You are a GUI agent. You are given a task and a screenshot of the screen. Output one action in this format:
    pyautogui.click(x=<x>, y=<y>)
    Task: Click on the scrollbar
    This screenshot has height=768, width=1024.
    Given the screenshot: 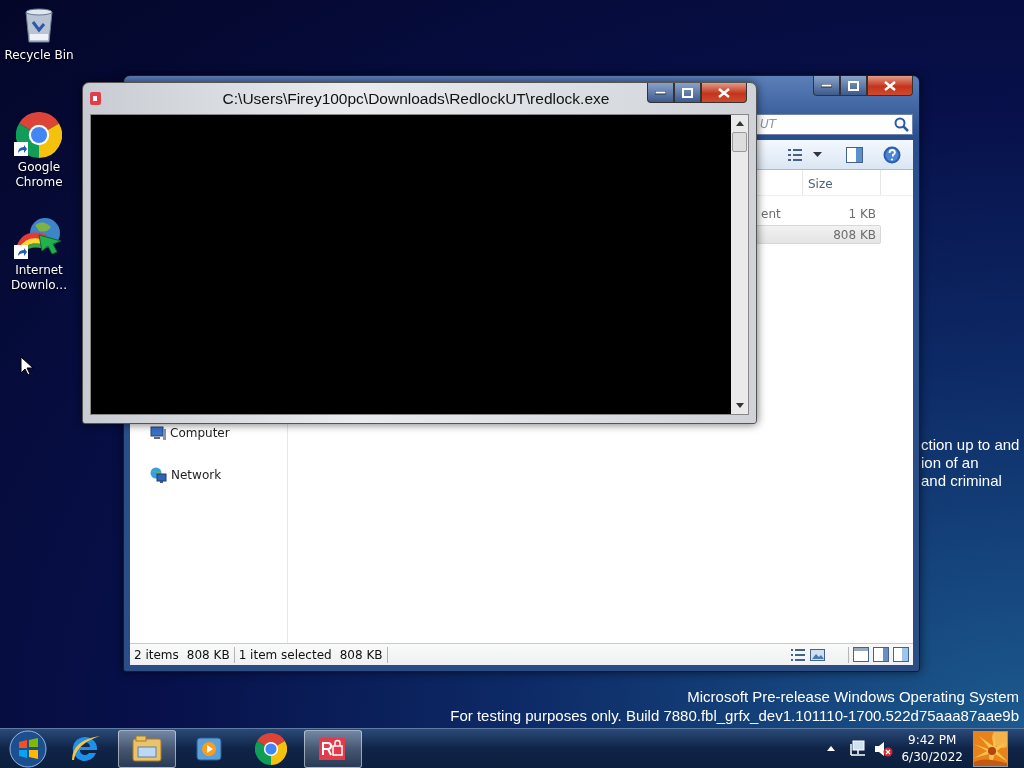 What is the action you would take?
    pyautogui.click(x=739, y=264)
    